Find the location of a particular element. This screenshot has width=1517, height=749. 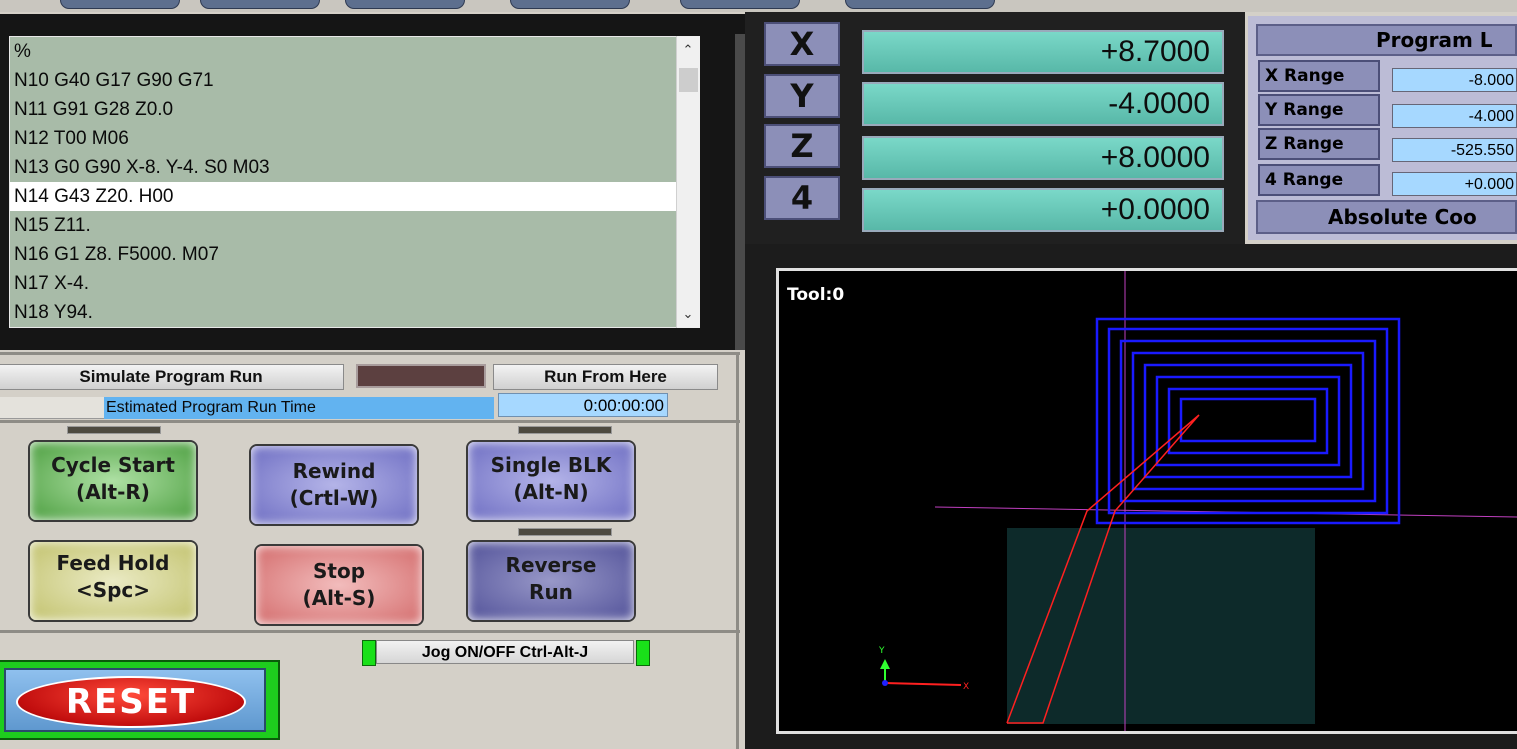

x-range-value: -8.000 is located at coordinates (1454, 80).